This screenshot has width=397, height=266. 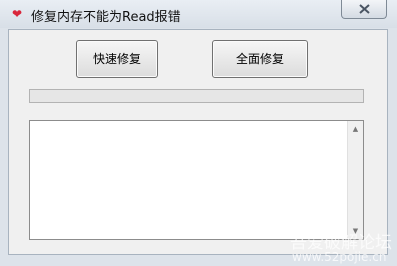 What do you see at coordinates (117, 59) in the screenshot?
I see `quick-repair-button: 快速修复` at bounding box center [117, 59].